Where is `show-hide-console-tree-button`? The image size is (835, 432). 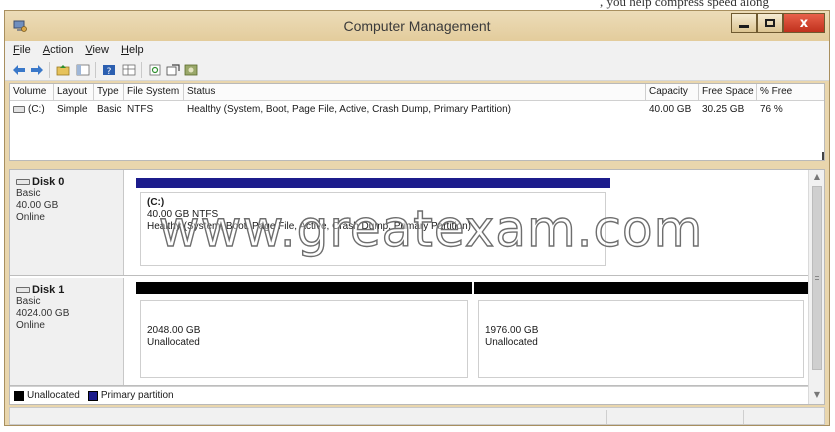
show-hide-console-tree-button is located at coordinates (83, 70).